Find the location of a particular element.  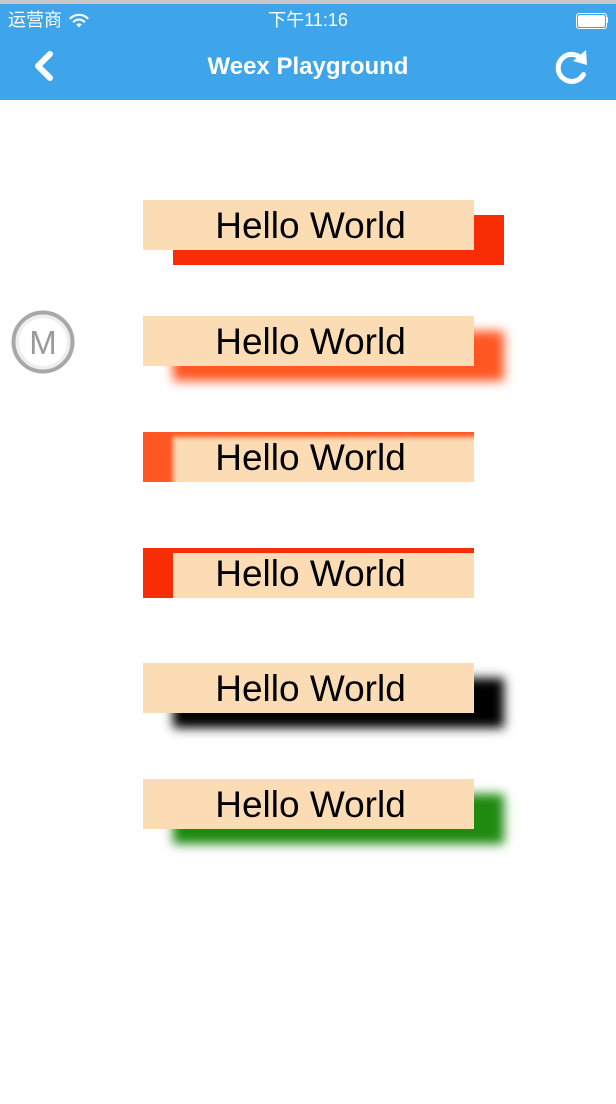

battery-icon is located at coordinates (592, 21).